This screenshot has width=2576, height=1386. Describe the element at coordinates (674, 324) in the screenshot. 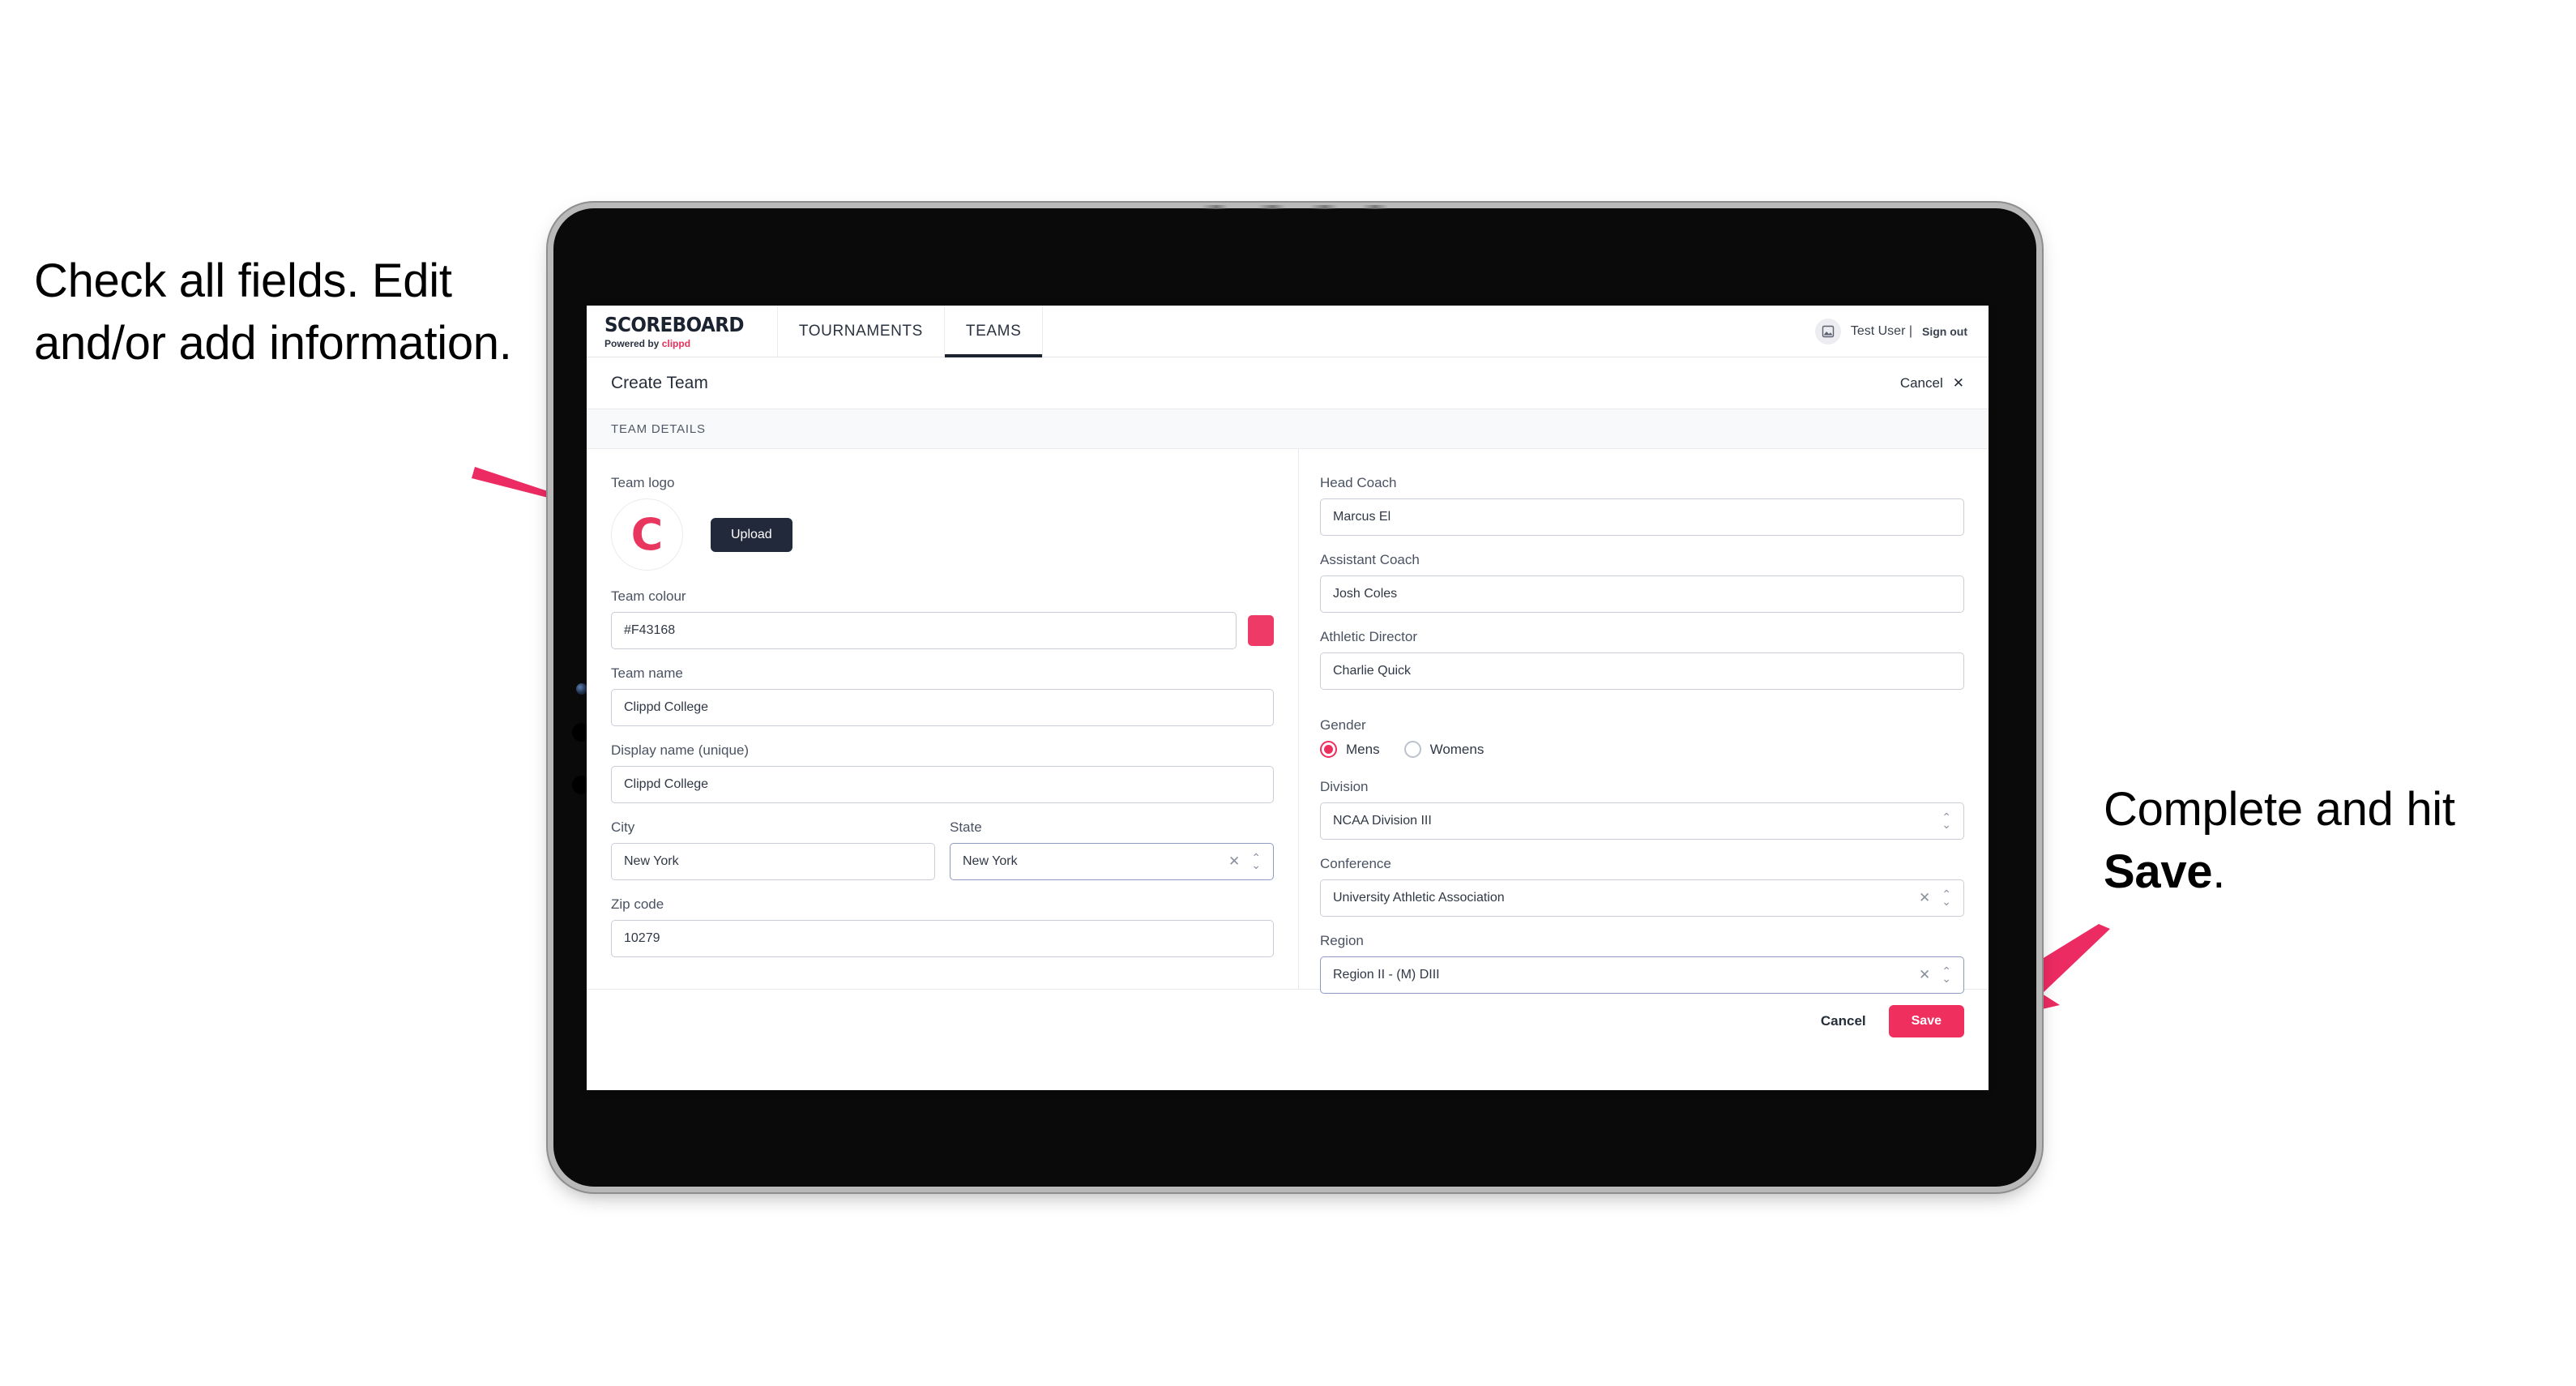

I see `brand-title: SCOREBOARD` at that location.